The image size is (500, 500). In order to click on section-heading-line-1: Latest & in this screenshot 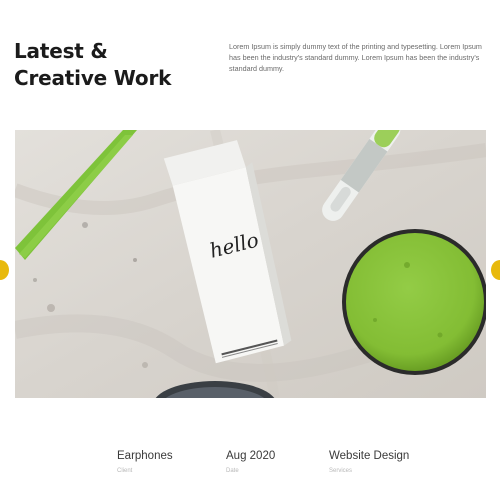, I will do `click(61, 51)`.